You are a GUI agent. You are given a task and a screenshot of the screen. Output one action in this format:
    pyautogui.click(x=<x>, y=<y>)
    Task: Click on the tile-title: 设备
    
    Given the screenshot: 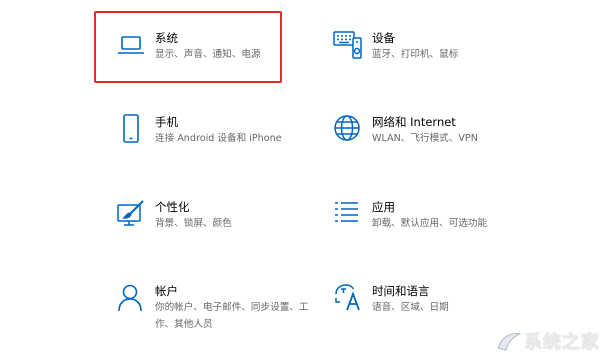 What is the action you would take?
    pyautogui.click(x=383, y=38)
    